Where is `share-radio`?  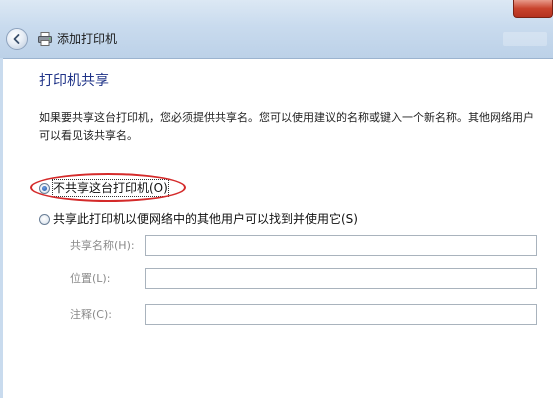 share-radio is located at coordinates (44, 219).